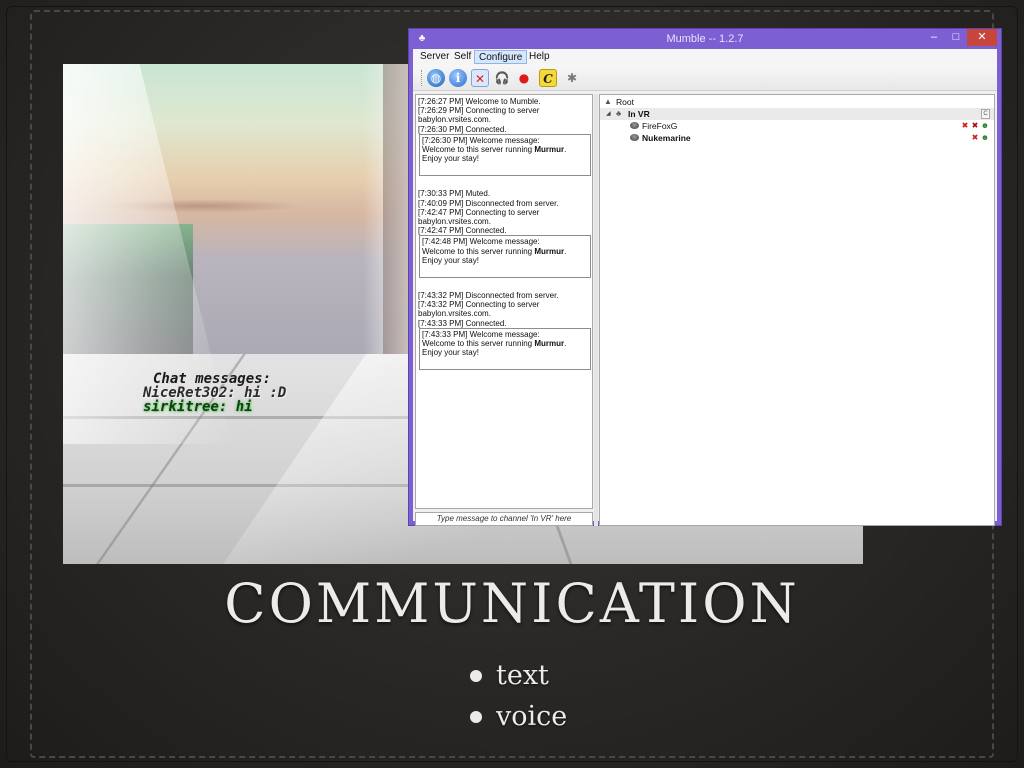  What do you see at coordinates (479, 212) in the screenshot?
I see `log-line: [7:42:47 PM] Connecting to server` at bounding box center [479, 212].